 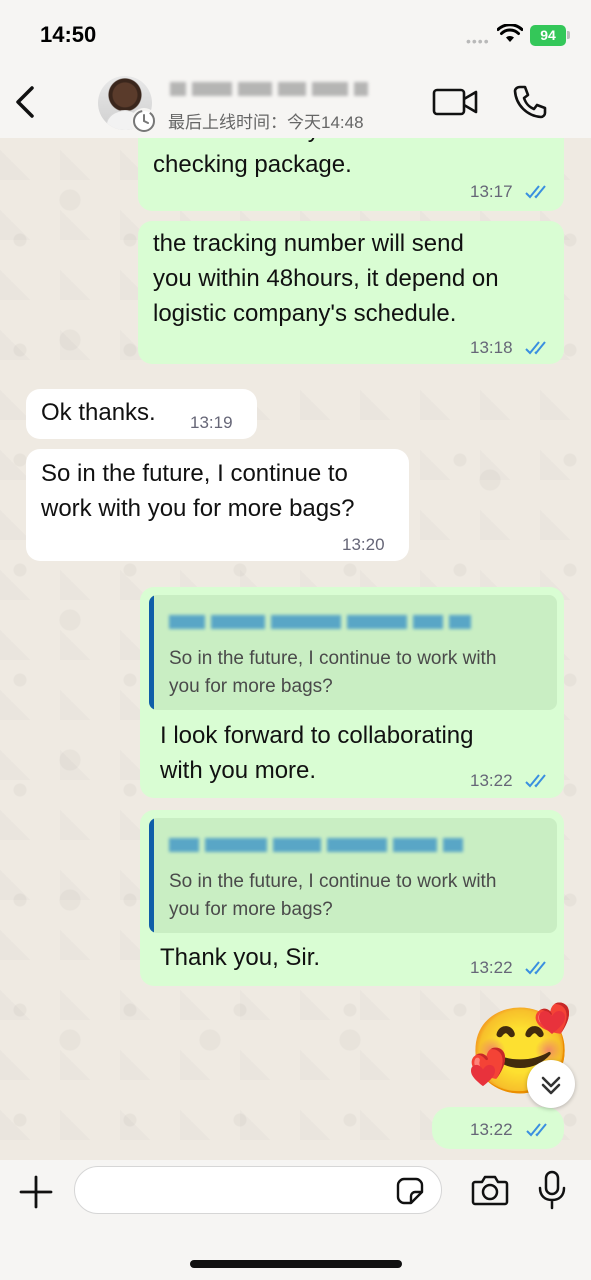 What do you see at coordinates (530, 102) in the screenshot?
I see `phone-icon` at bounding box center [530, 102].